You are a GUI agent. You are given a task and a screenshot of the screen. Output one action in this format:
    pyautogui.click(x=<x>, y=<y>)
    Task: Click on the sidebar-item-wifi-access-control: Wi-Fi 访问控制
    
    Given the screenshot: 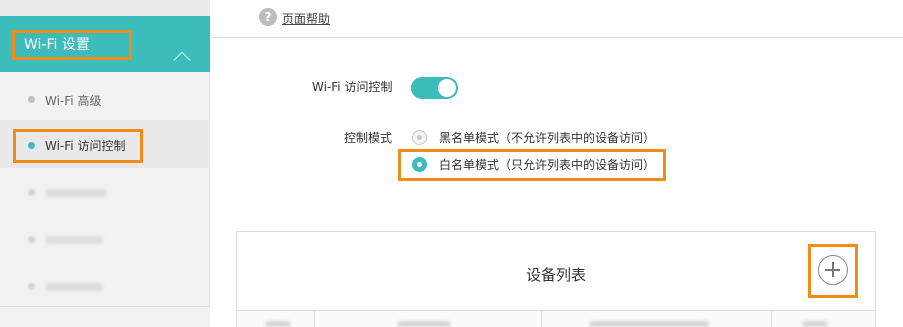 What is the action you would take?
    pyautogui.click(x=105, y=144)
    